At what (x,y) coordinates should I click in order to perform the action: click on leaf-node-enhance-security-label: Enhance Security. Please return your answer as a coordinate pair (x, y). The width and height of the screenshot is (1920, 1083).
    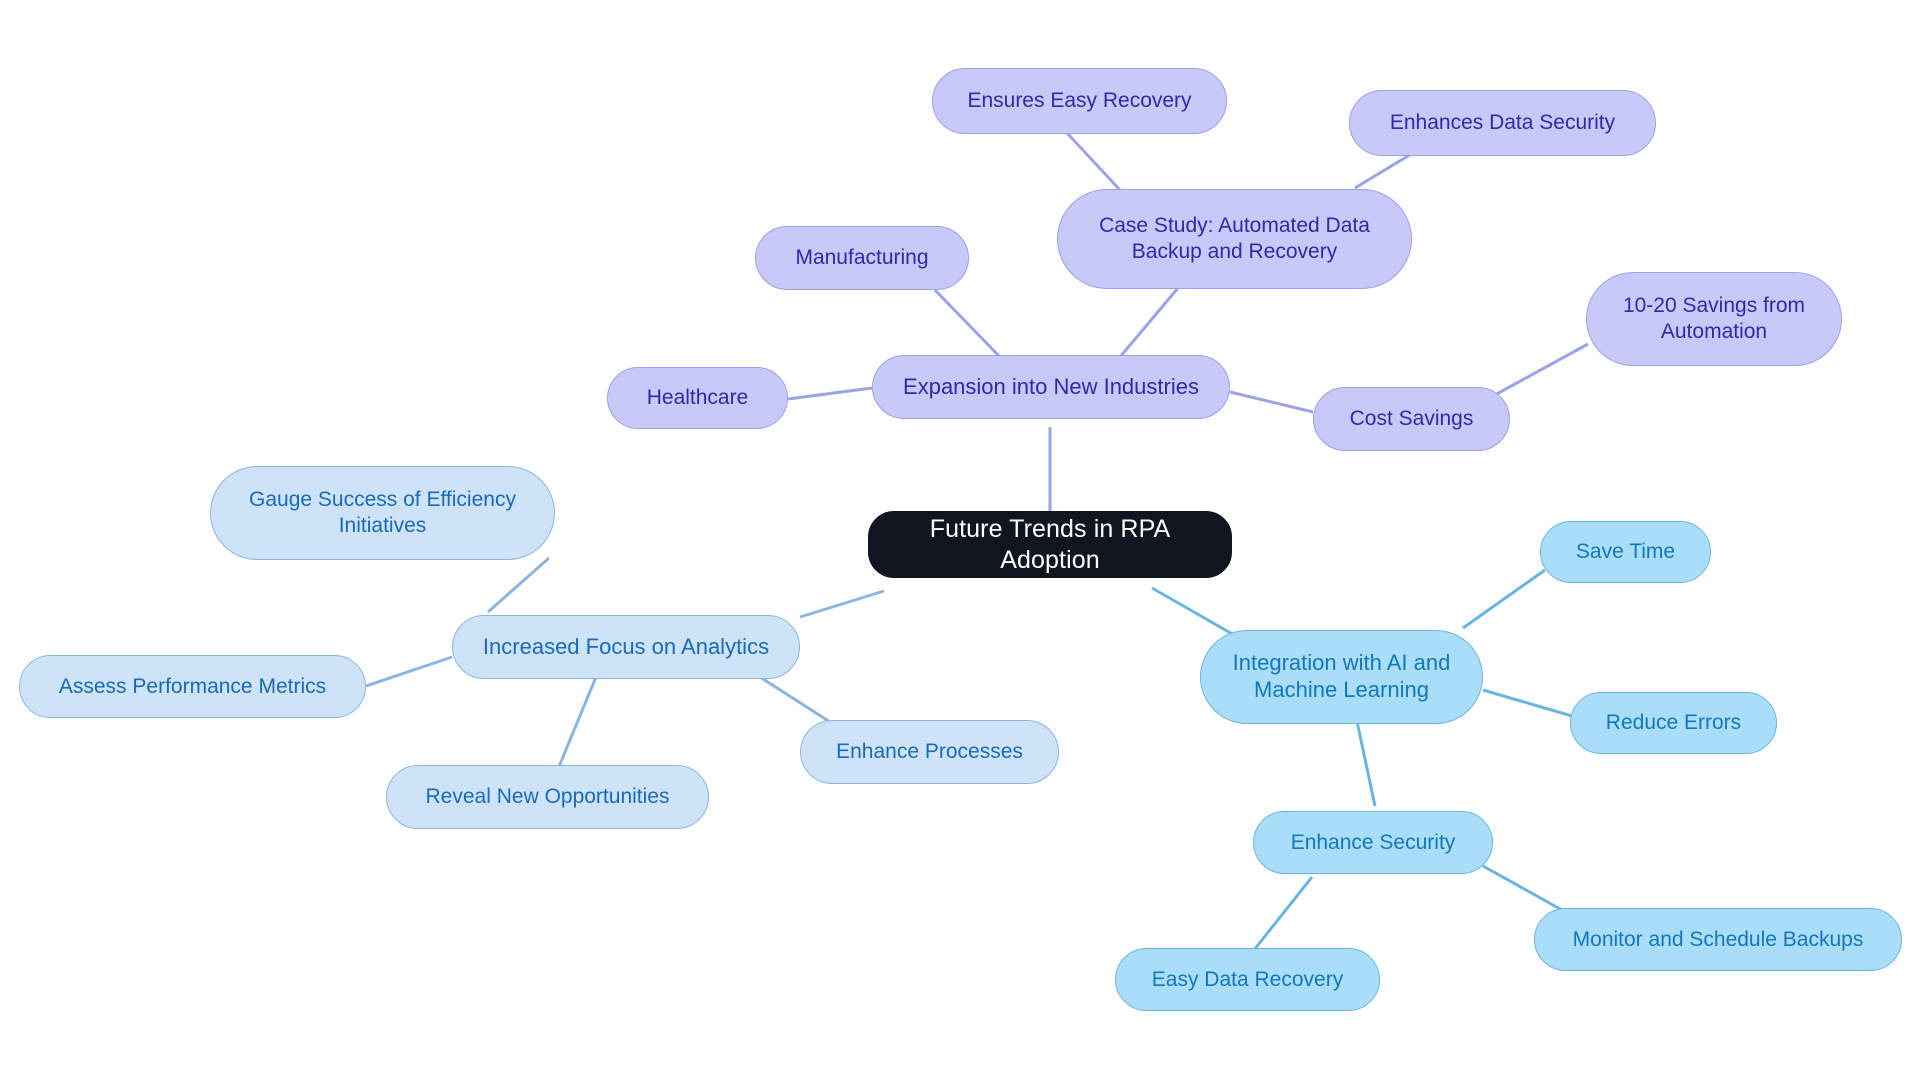
    Looking at the image, I should click on (1373, 842).